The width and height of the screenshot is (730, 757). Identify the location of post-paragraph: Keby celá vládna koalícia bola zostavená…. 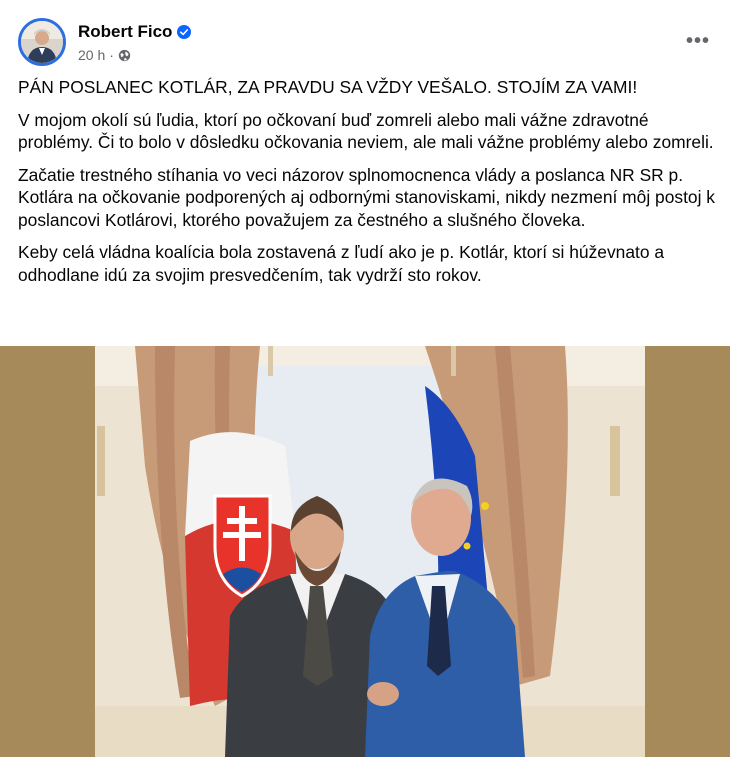
(341, 263).